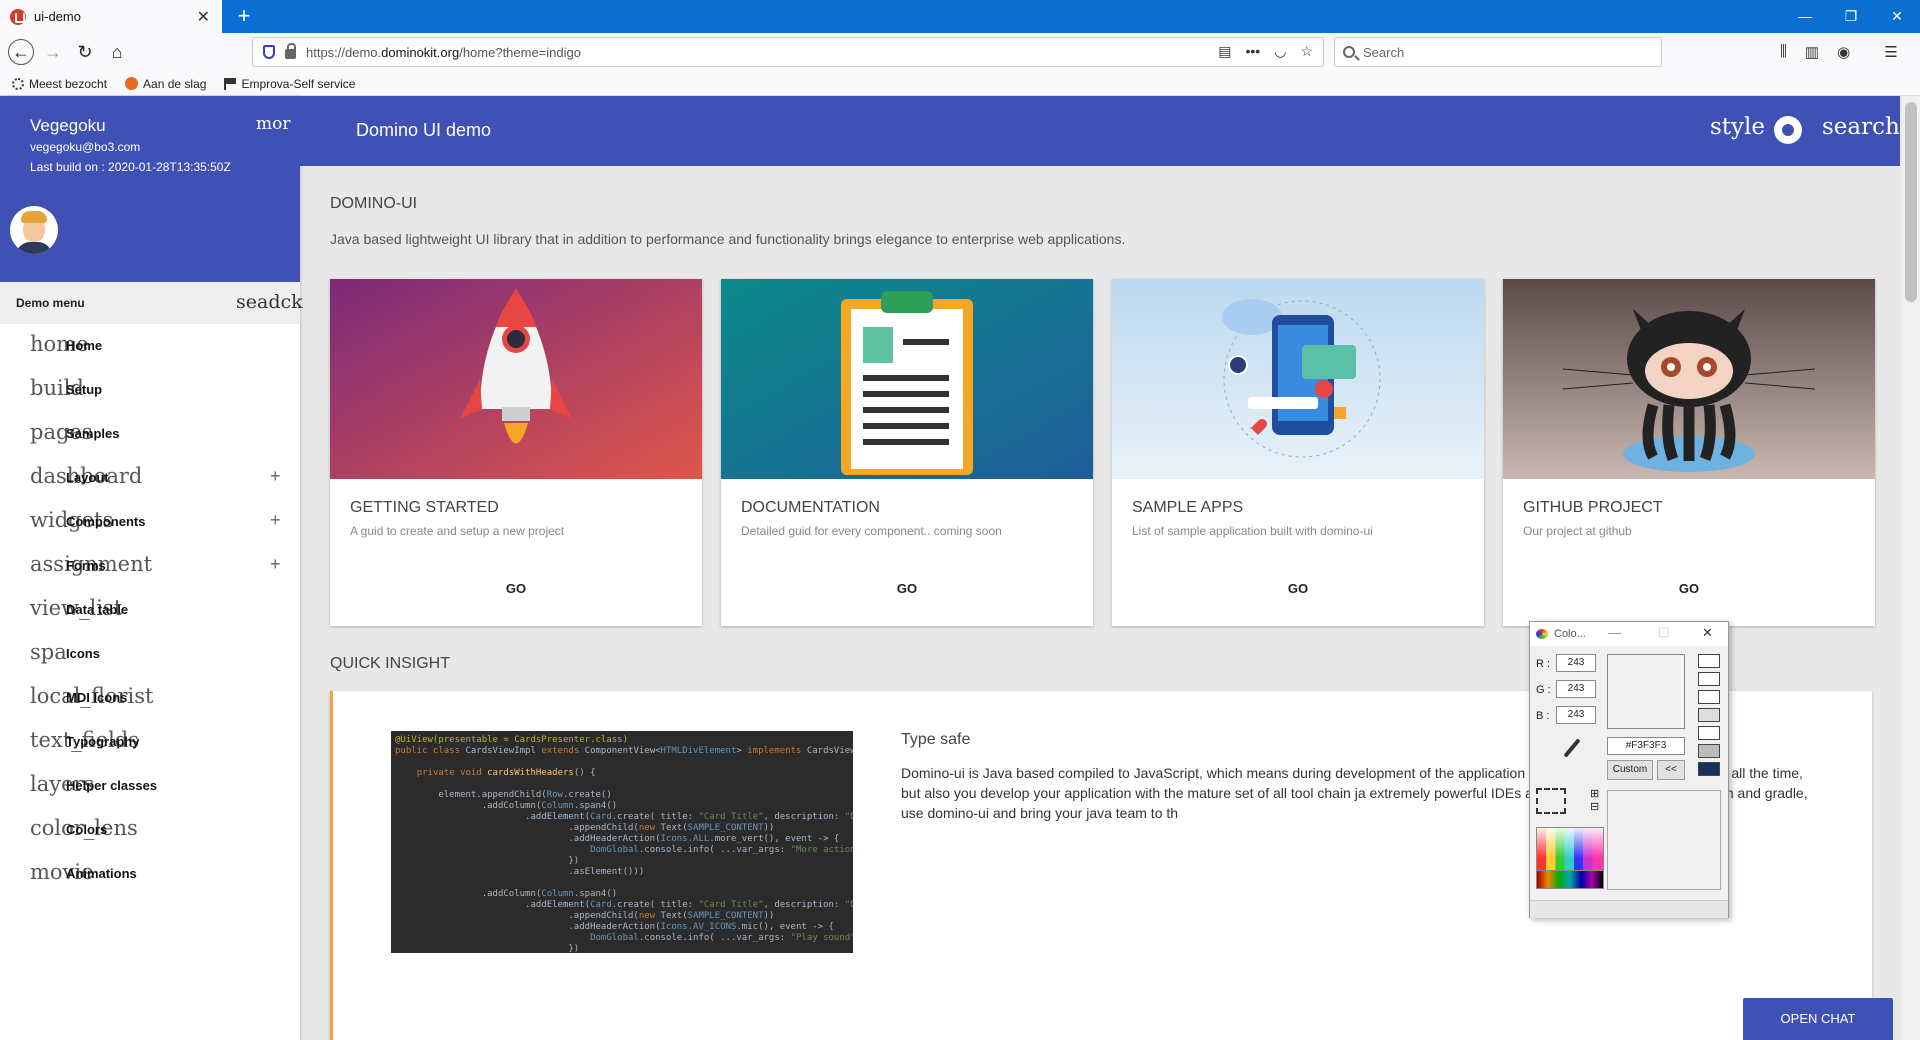 The width and height of the screenshot is (1920, 1040). Describe the element at coordinates (1253, 51) in the screenshot. I see `more-actions-icon: •••` at that location.